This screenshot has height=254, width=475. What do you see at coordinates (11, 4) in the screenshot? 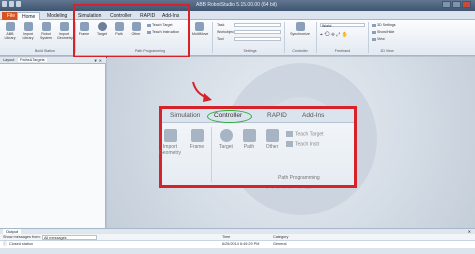
I see `undo-icon` at bounding box center [11, 4].